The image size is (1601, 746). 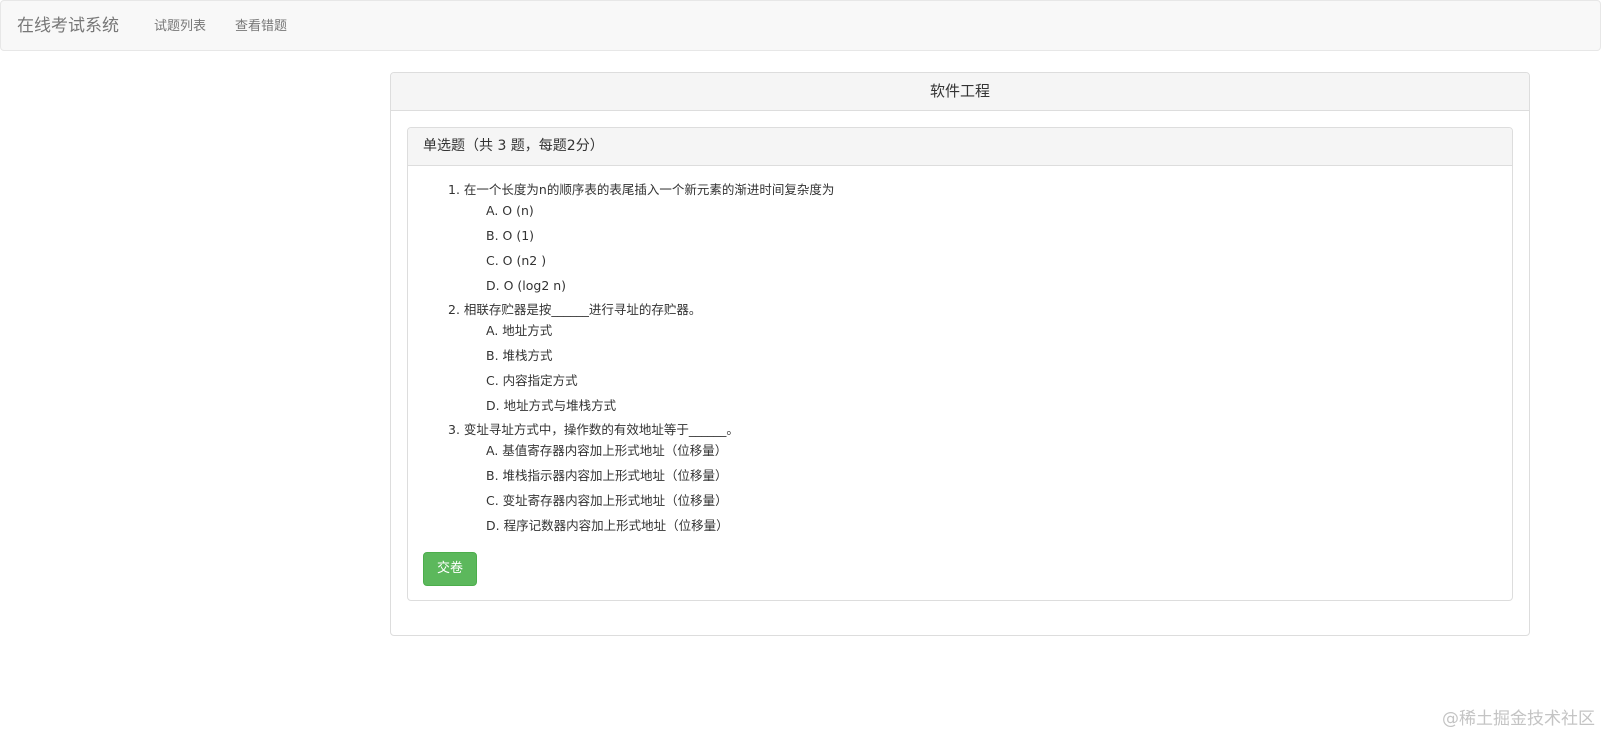 What do you see at coordinates (607, 501) in the screenshot?
I see `option-c: C. 变址寄存器内容加上形式地址（位移量）` at bounding box center [607, 501].